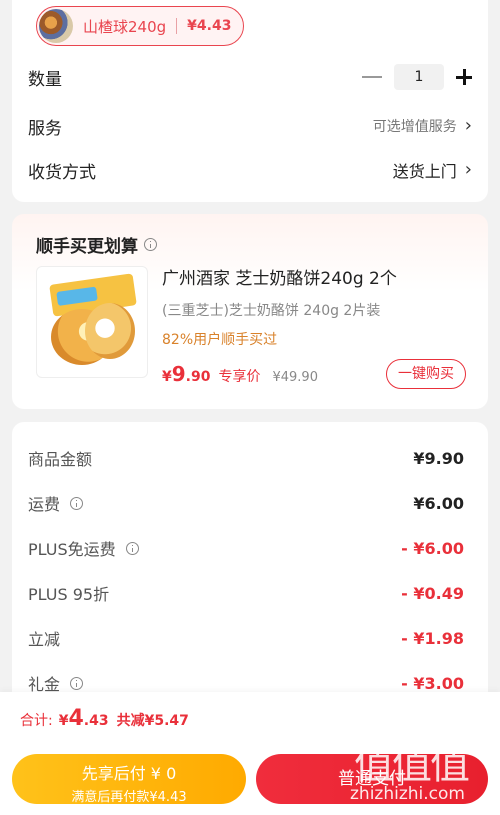  I want to click on price-line-value: - ¥1.98, so click(432, 638).